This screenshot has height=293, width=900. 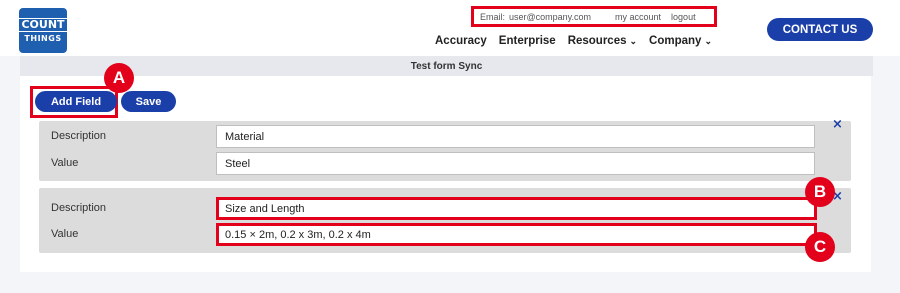 I want to click on nav-item-resources: Resources ⌄, so click(x=602, y=41).